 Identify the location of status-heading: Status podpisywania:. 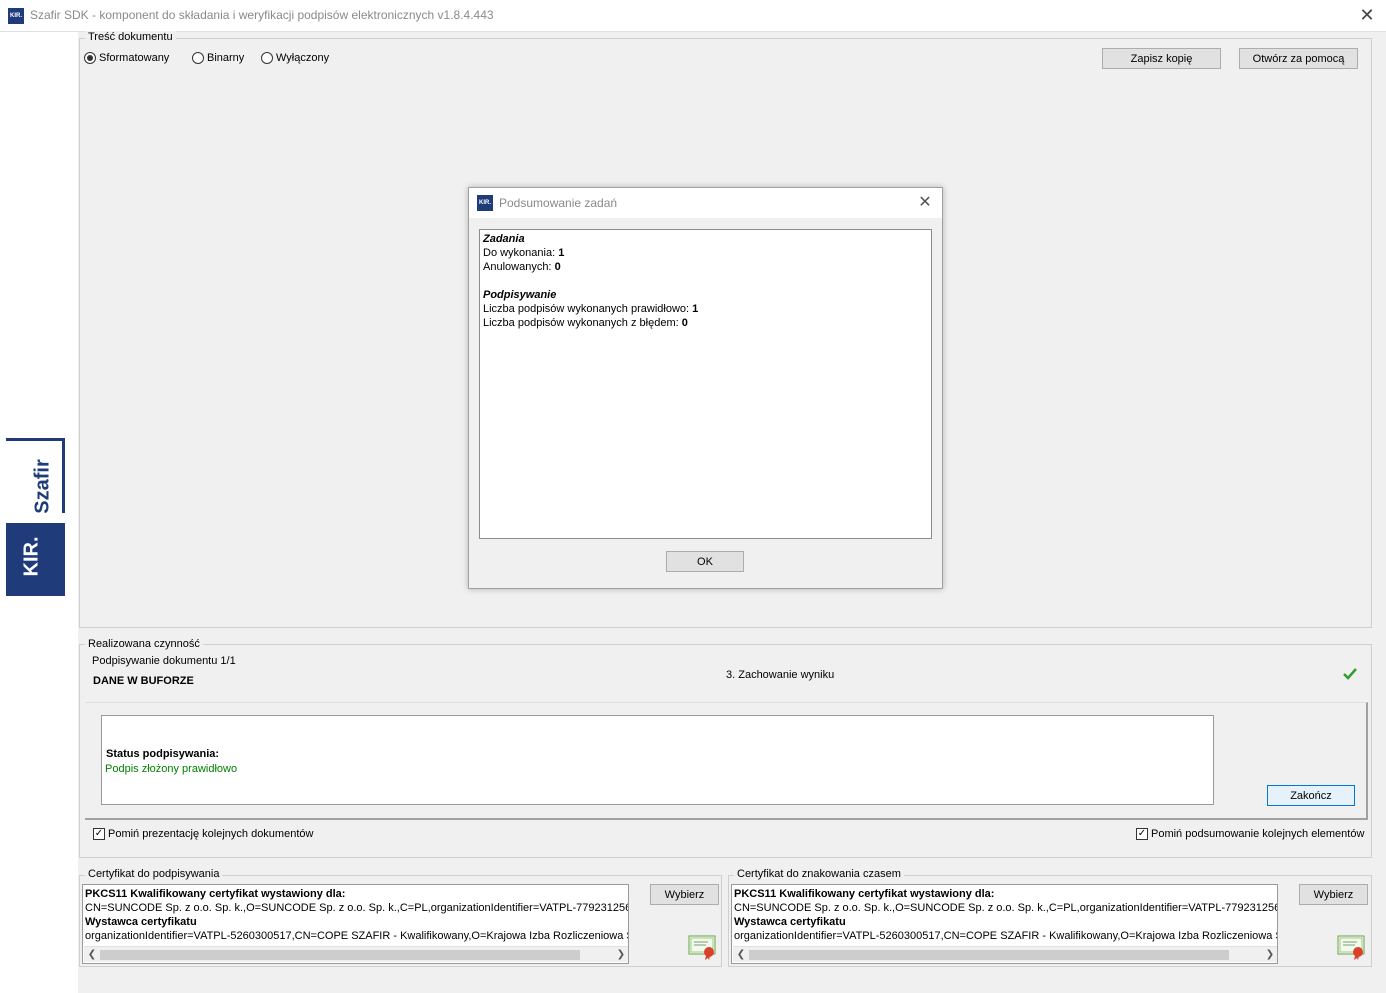
(163, 754).